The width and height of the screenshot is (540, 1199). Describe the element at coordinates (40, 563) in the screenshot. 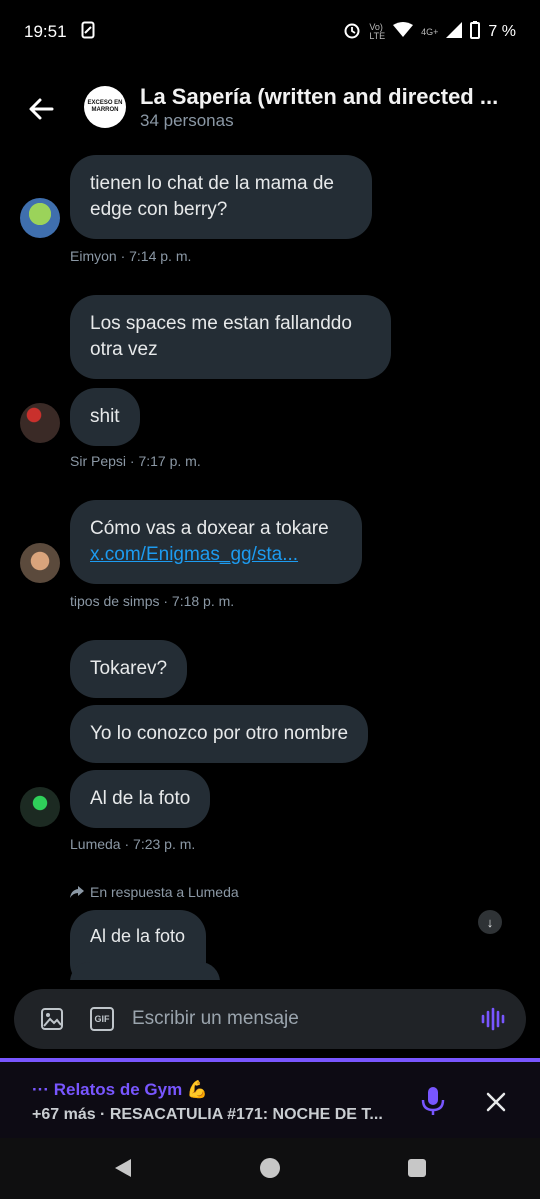

I see `avatar-tipos-de-simps` at that location.